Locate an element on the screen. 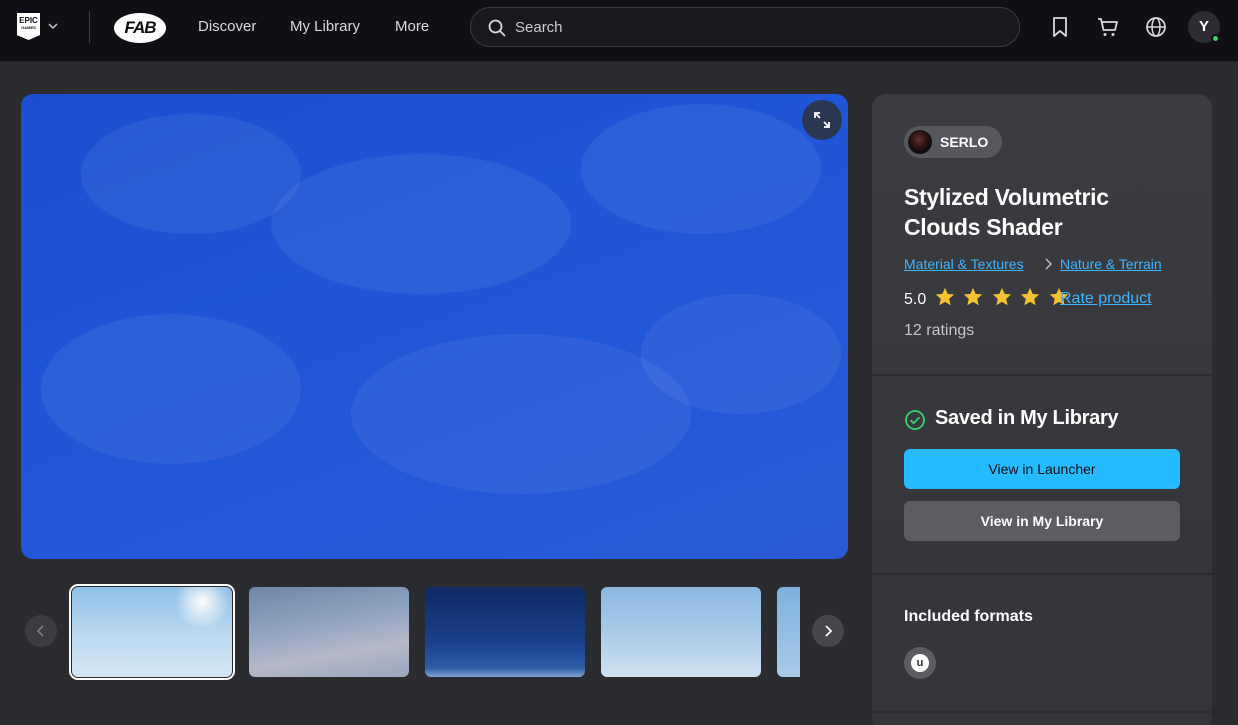 Image resolution: width=1238 pixels, height=725 pixels. fullscreen-button is located at coordinates (822, 120).